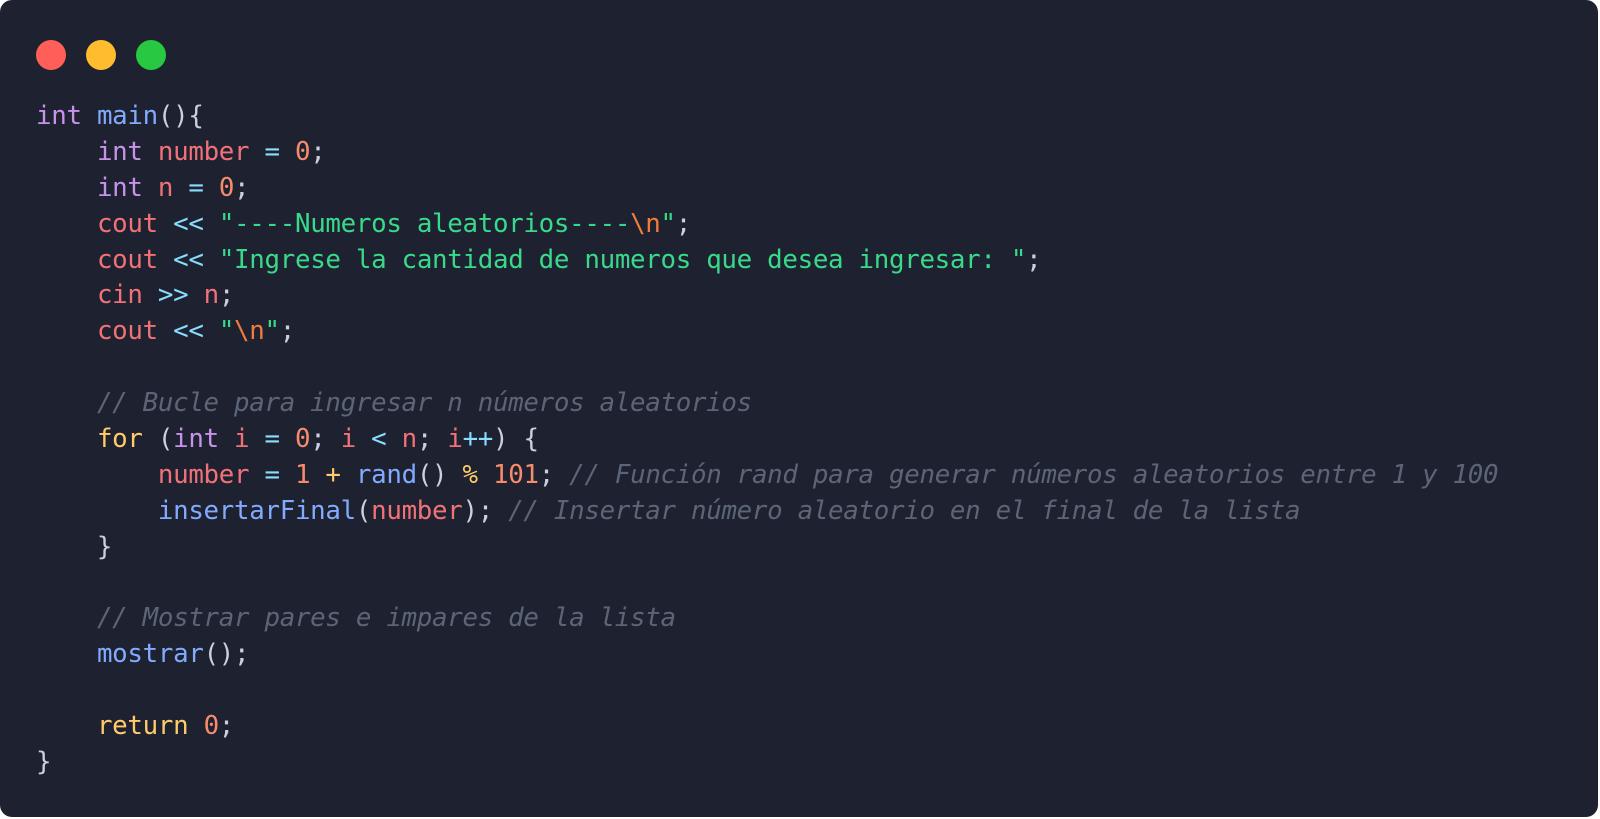 The height and width of the screenshot is (819, 1600). What do you see at coordinates (127, 116) in the screenshot?
I see `code-token-function: main` at bounding box center [127, 116].